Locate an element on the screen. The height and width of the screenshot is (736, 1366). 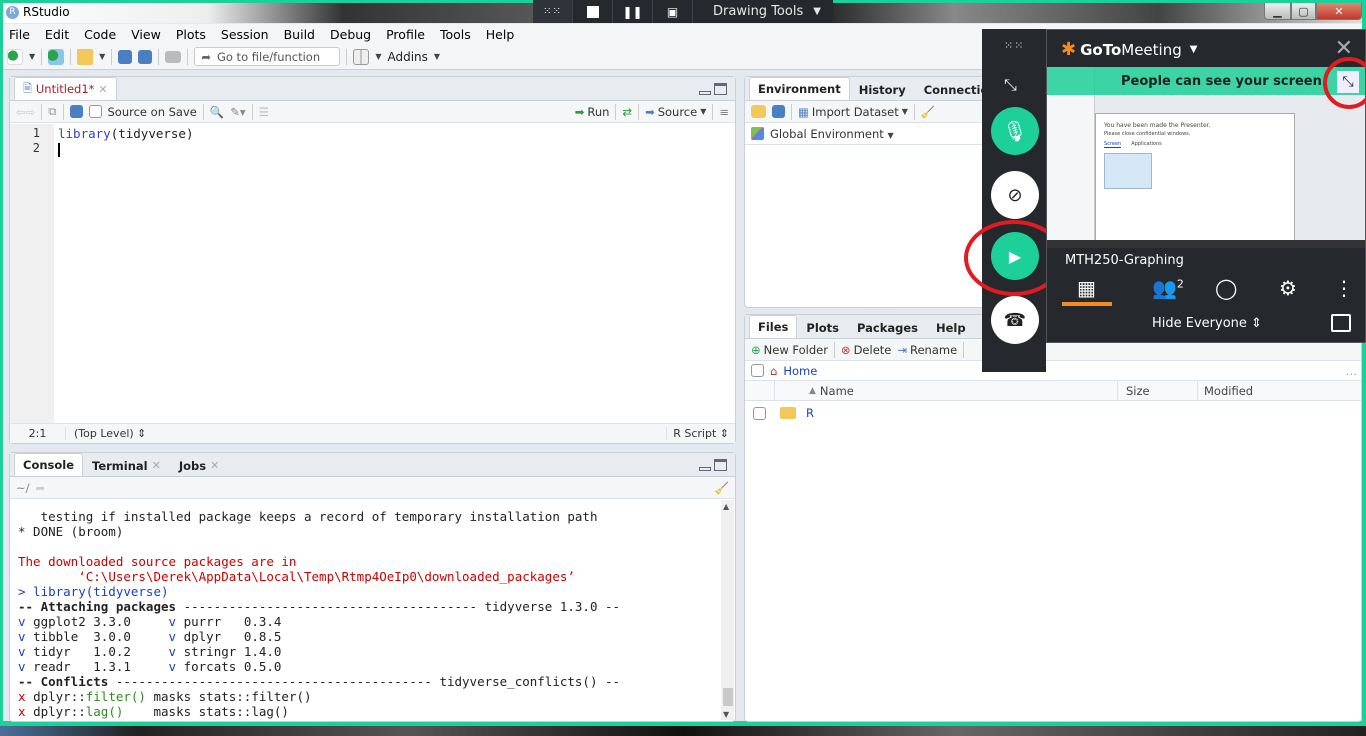
column-modified: Modified is located at coordinates (1225, 391).